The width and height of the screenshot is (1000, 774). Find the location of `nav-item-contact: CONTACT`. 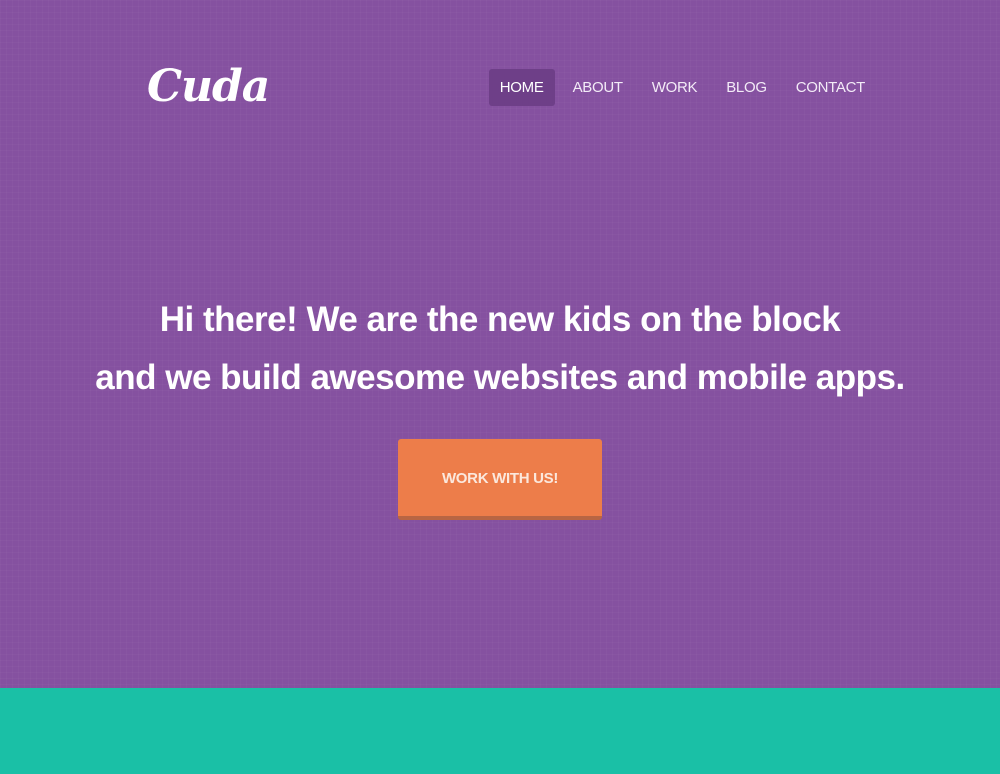

nav-item-contact: CONTACT is located at coordinates (830, 87).